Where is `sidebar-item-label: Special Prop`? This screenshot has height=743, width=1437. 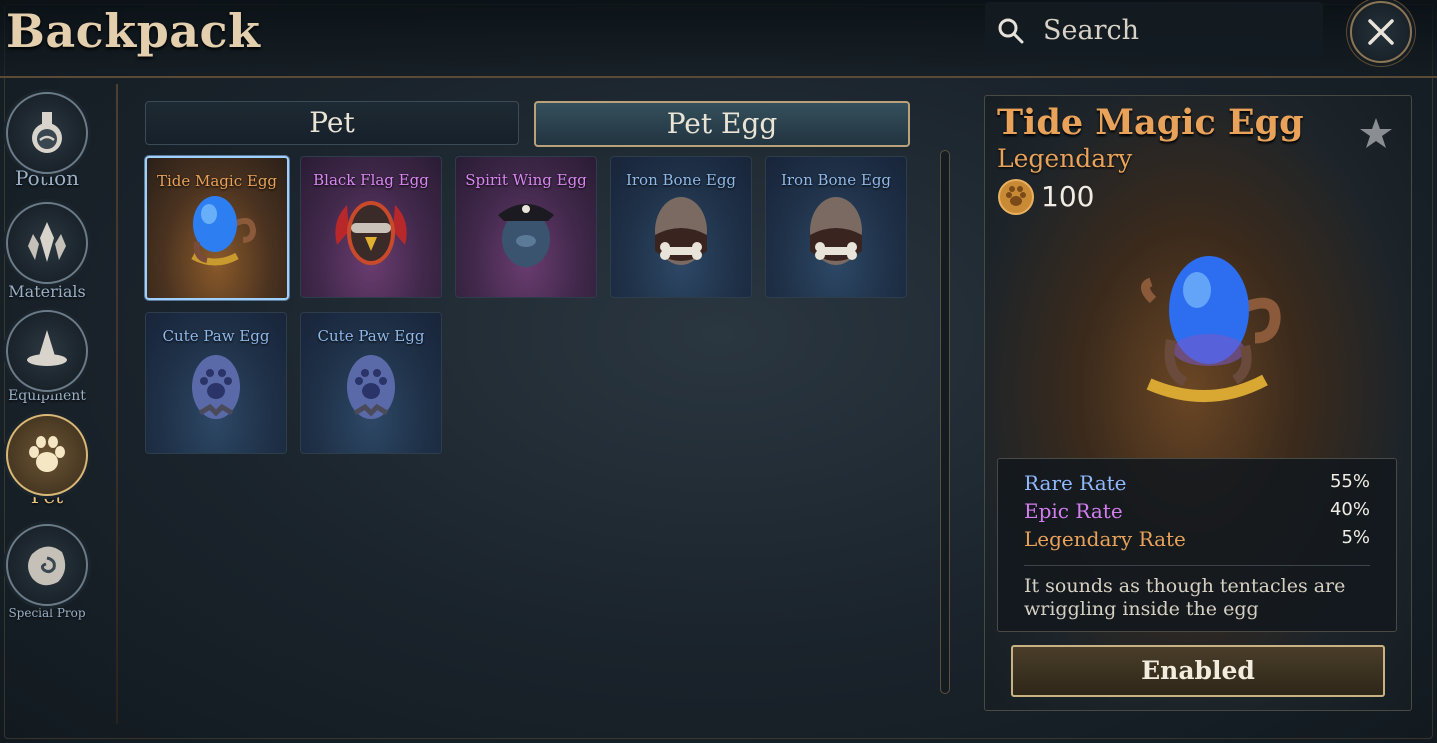
sidebar-item-label: Special Prop is located at coordinates (47, 613).